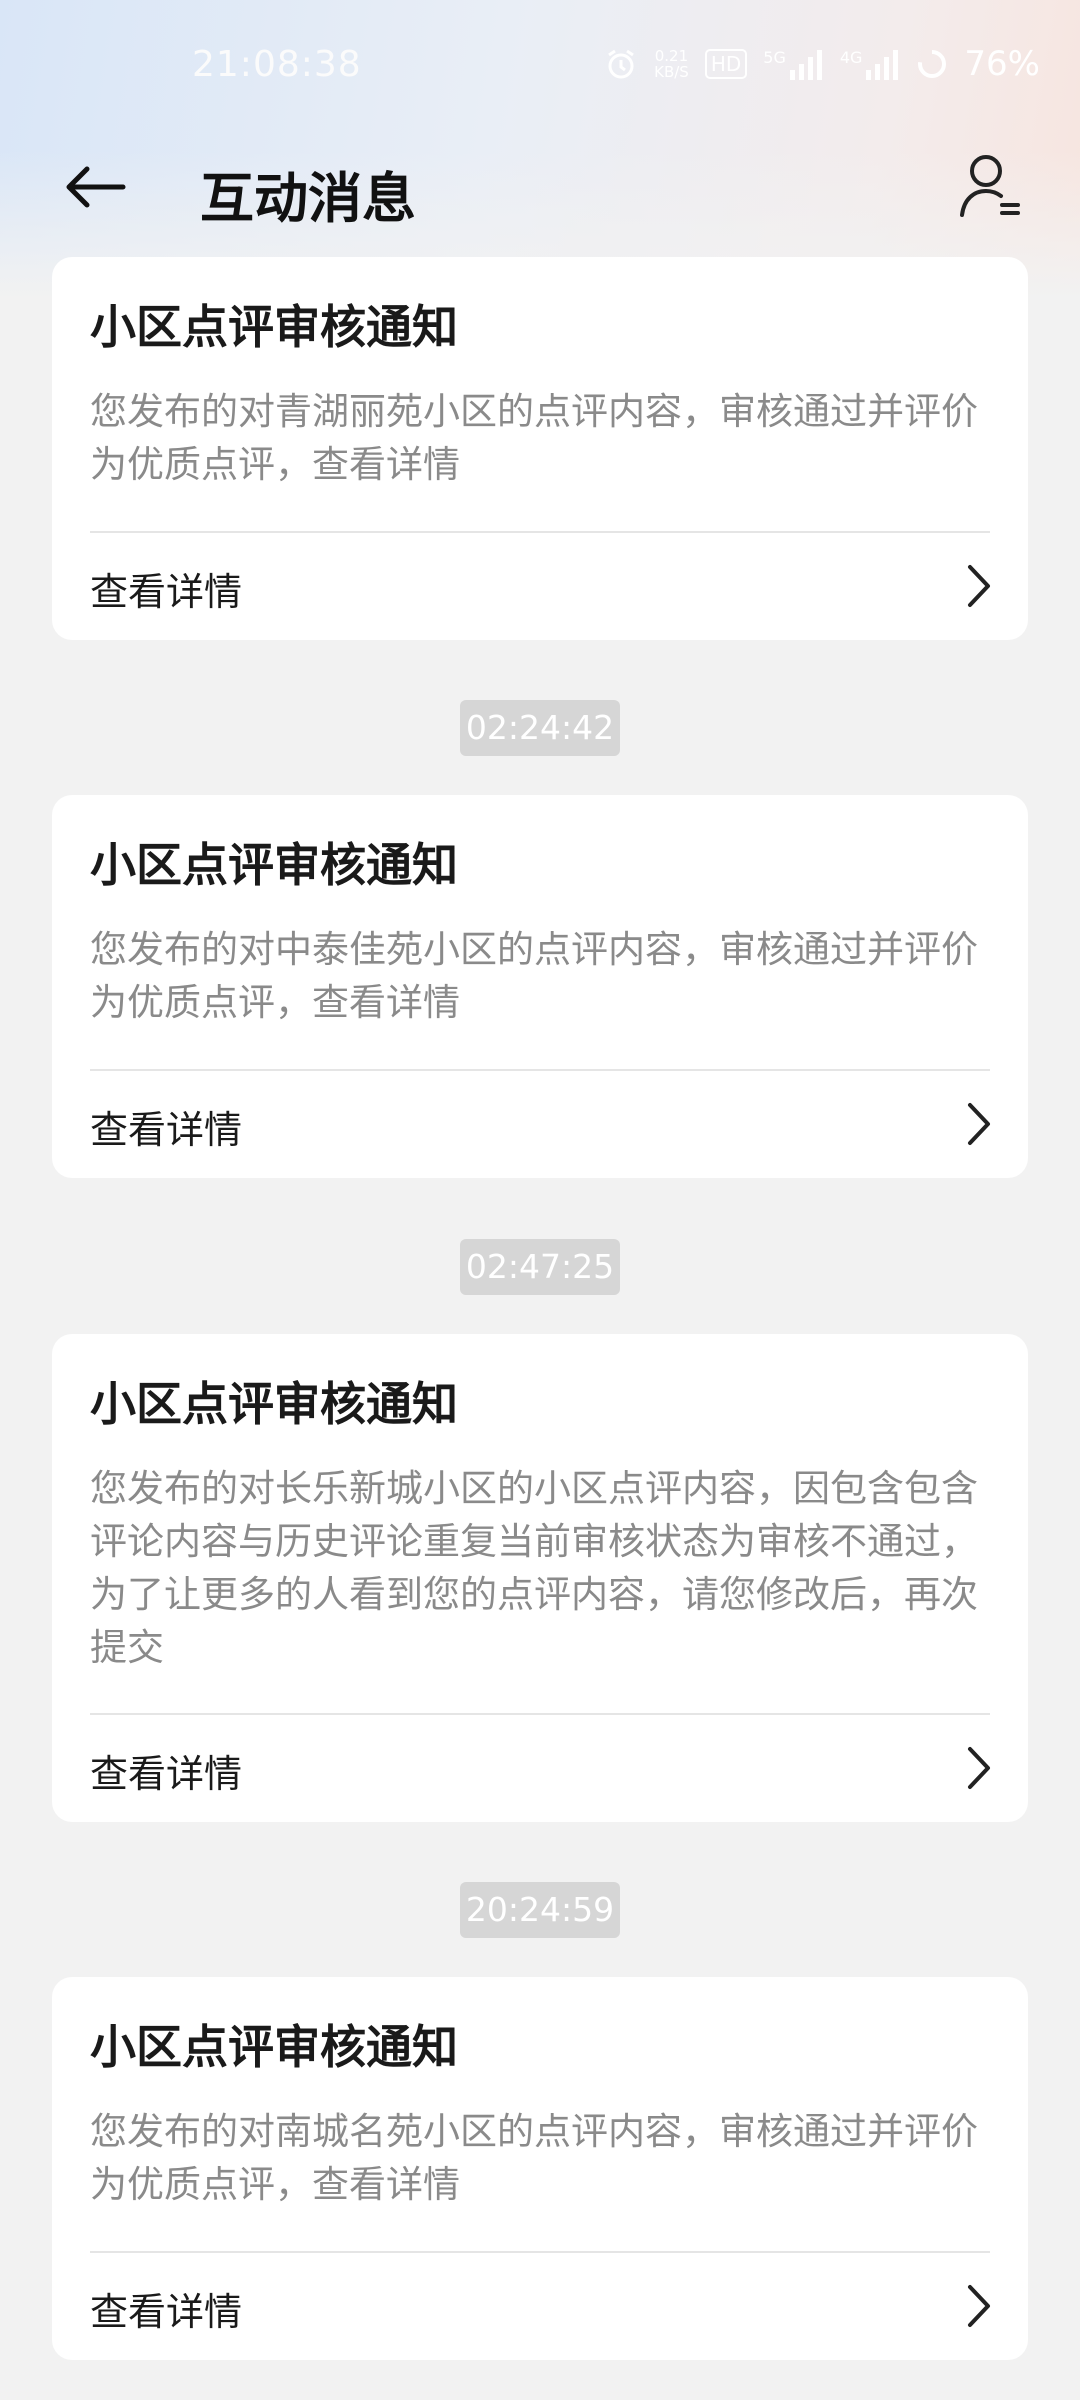 The width and height of the screenshot is (1080, 2400). What do you see at coordinates (534, 2158) in the screenshot?
I see `message-body: 您发布的对南城名苑小区的点评内容，审核通过并评价为优质点评，查看详情` at bounding box center [534, 2158].